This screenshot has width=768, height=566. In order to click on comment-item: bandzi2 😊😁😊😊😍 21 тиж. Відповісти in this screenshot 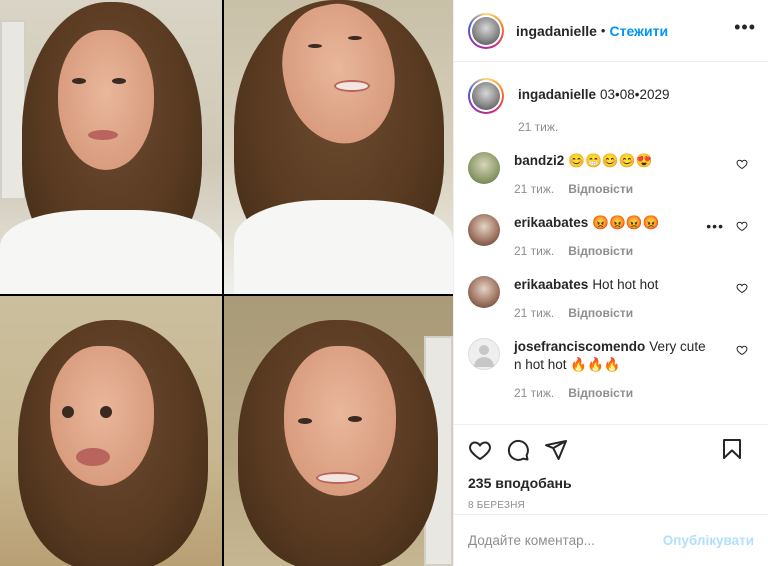, I will do `click(611, 175)`.